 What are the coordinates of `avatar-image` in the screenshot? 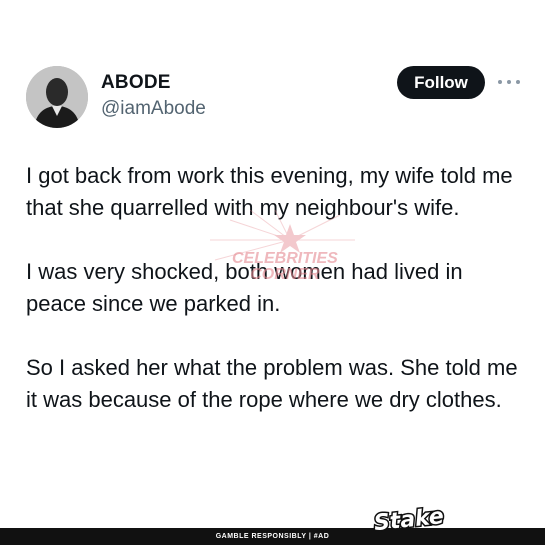 It's located at (57, 97).